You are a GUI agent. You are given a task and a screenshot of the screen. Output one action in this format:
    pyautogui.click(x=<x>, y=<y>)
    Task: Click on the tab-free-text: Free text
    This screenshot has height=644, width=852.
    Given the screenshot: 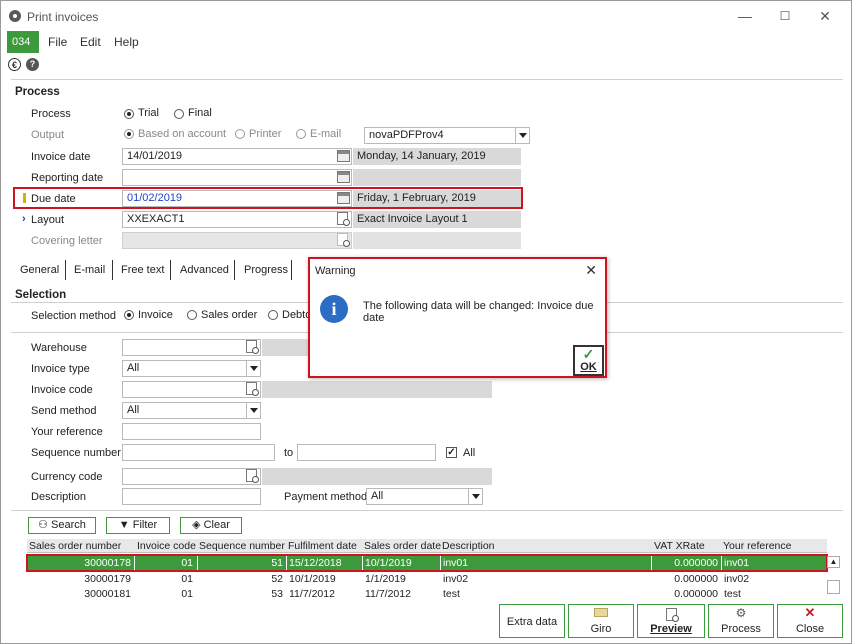 What is the action you would take?
    pyautogui.click(x=142, y=270)
    